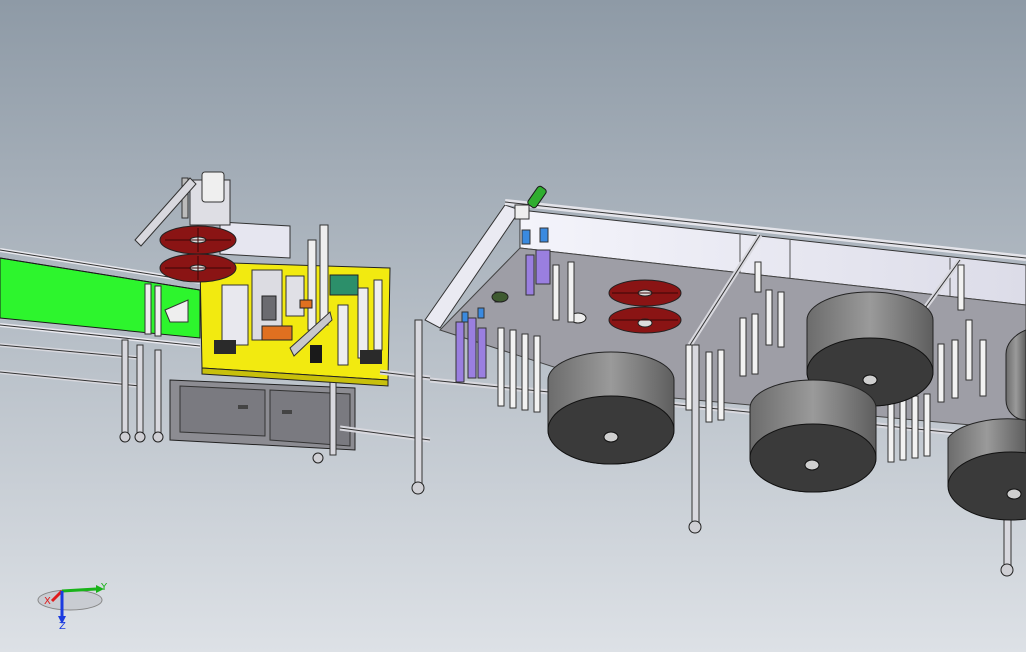 The height and width of the screenshot is (656, 1026). What do you see at coordinates (104, 587) in the screenshot?
I see `axis-y-label: Y` at bounding box center [104, 587].